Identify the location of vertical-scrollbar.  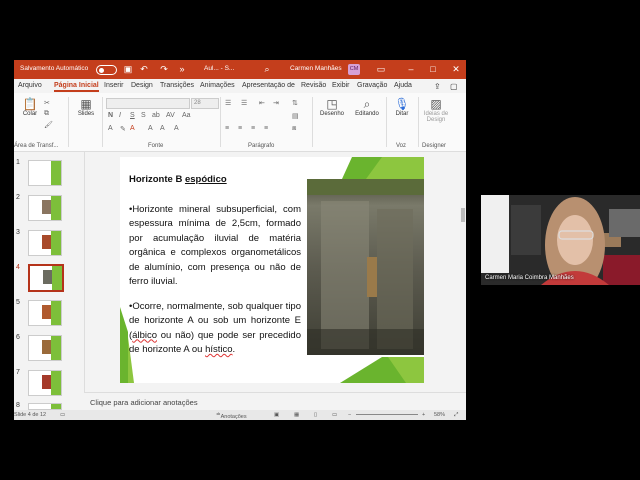
(463, 272).